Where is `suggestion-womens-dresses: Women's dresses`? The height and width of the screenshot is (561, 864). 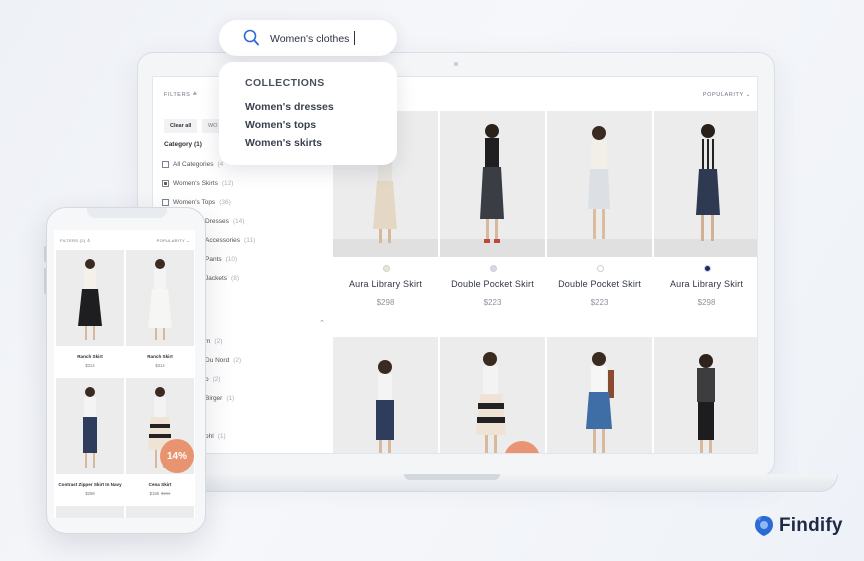 suggestion-womens-dresses: Women's dresses is located at coordinates (289, 107).